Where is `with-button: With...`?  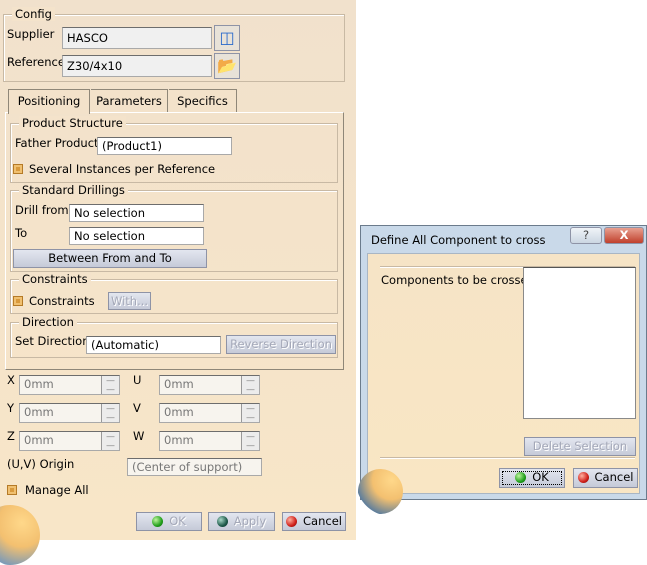 with-button: With... is located at coordinates (129, 301).